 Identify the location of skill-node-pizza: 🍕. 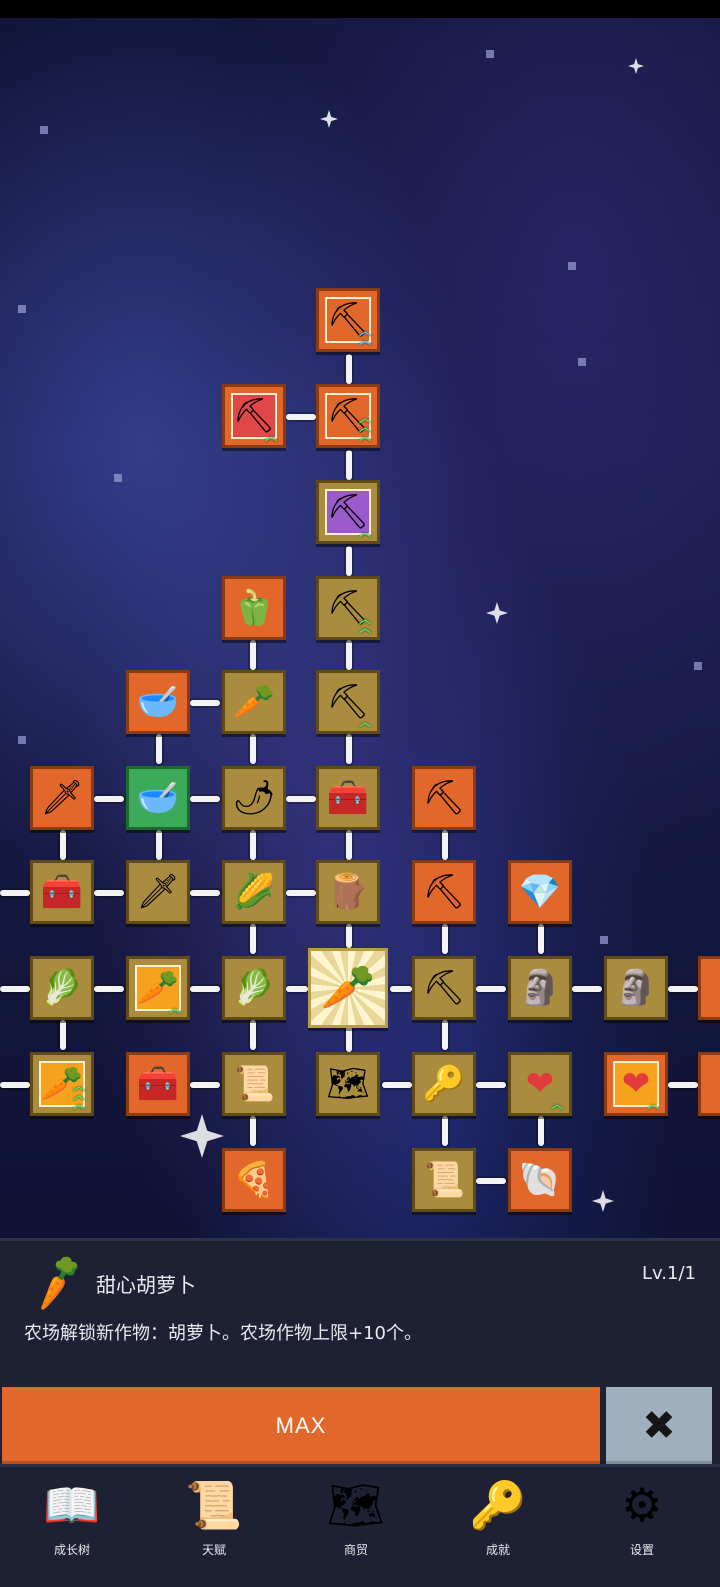
(254, 1180).